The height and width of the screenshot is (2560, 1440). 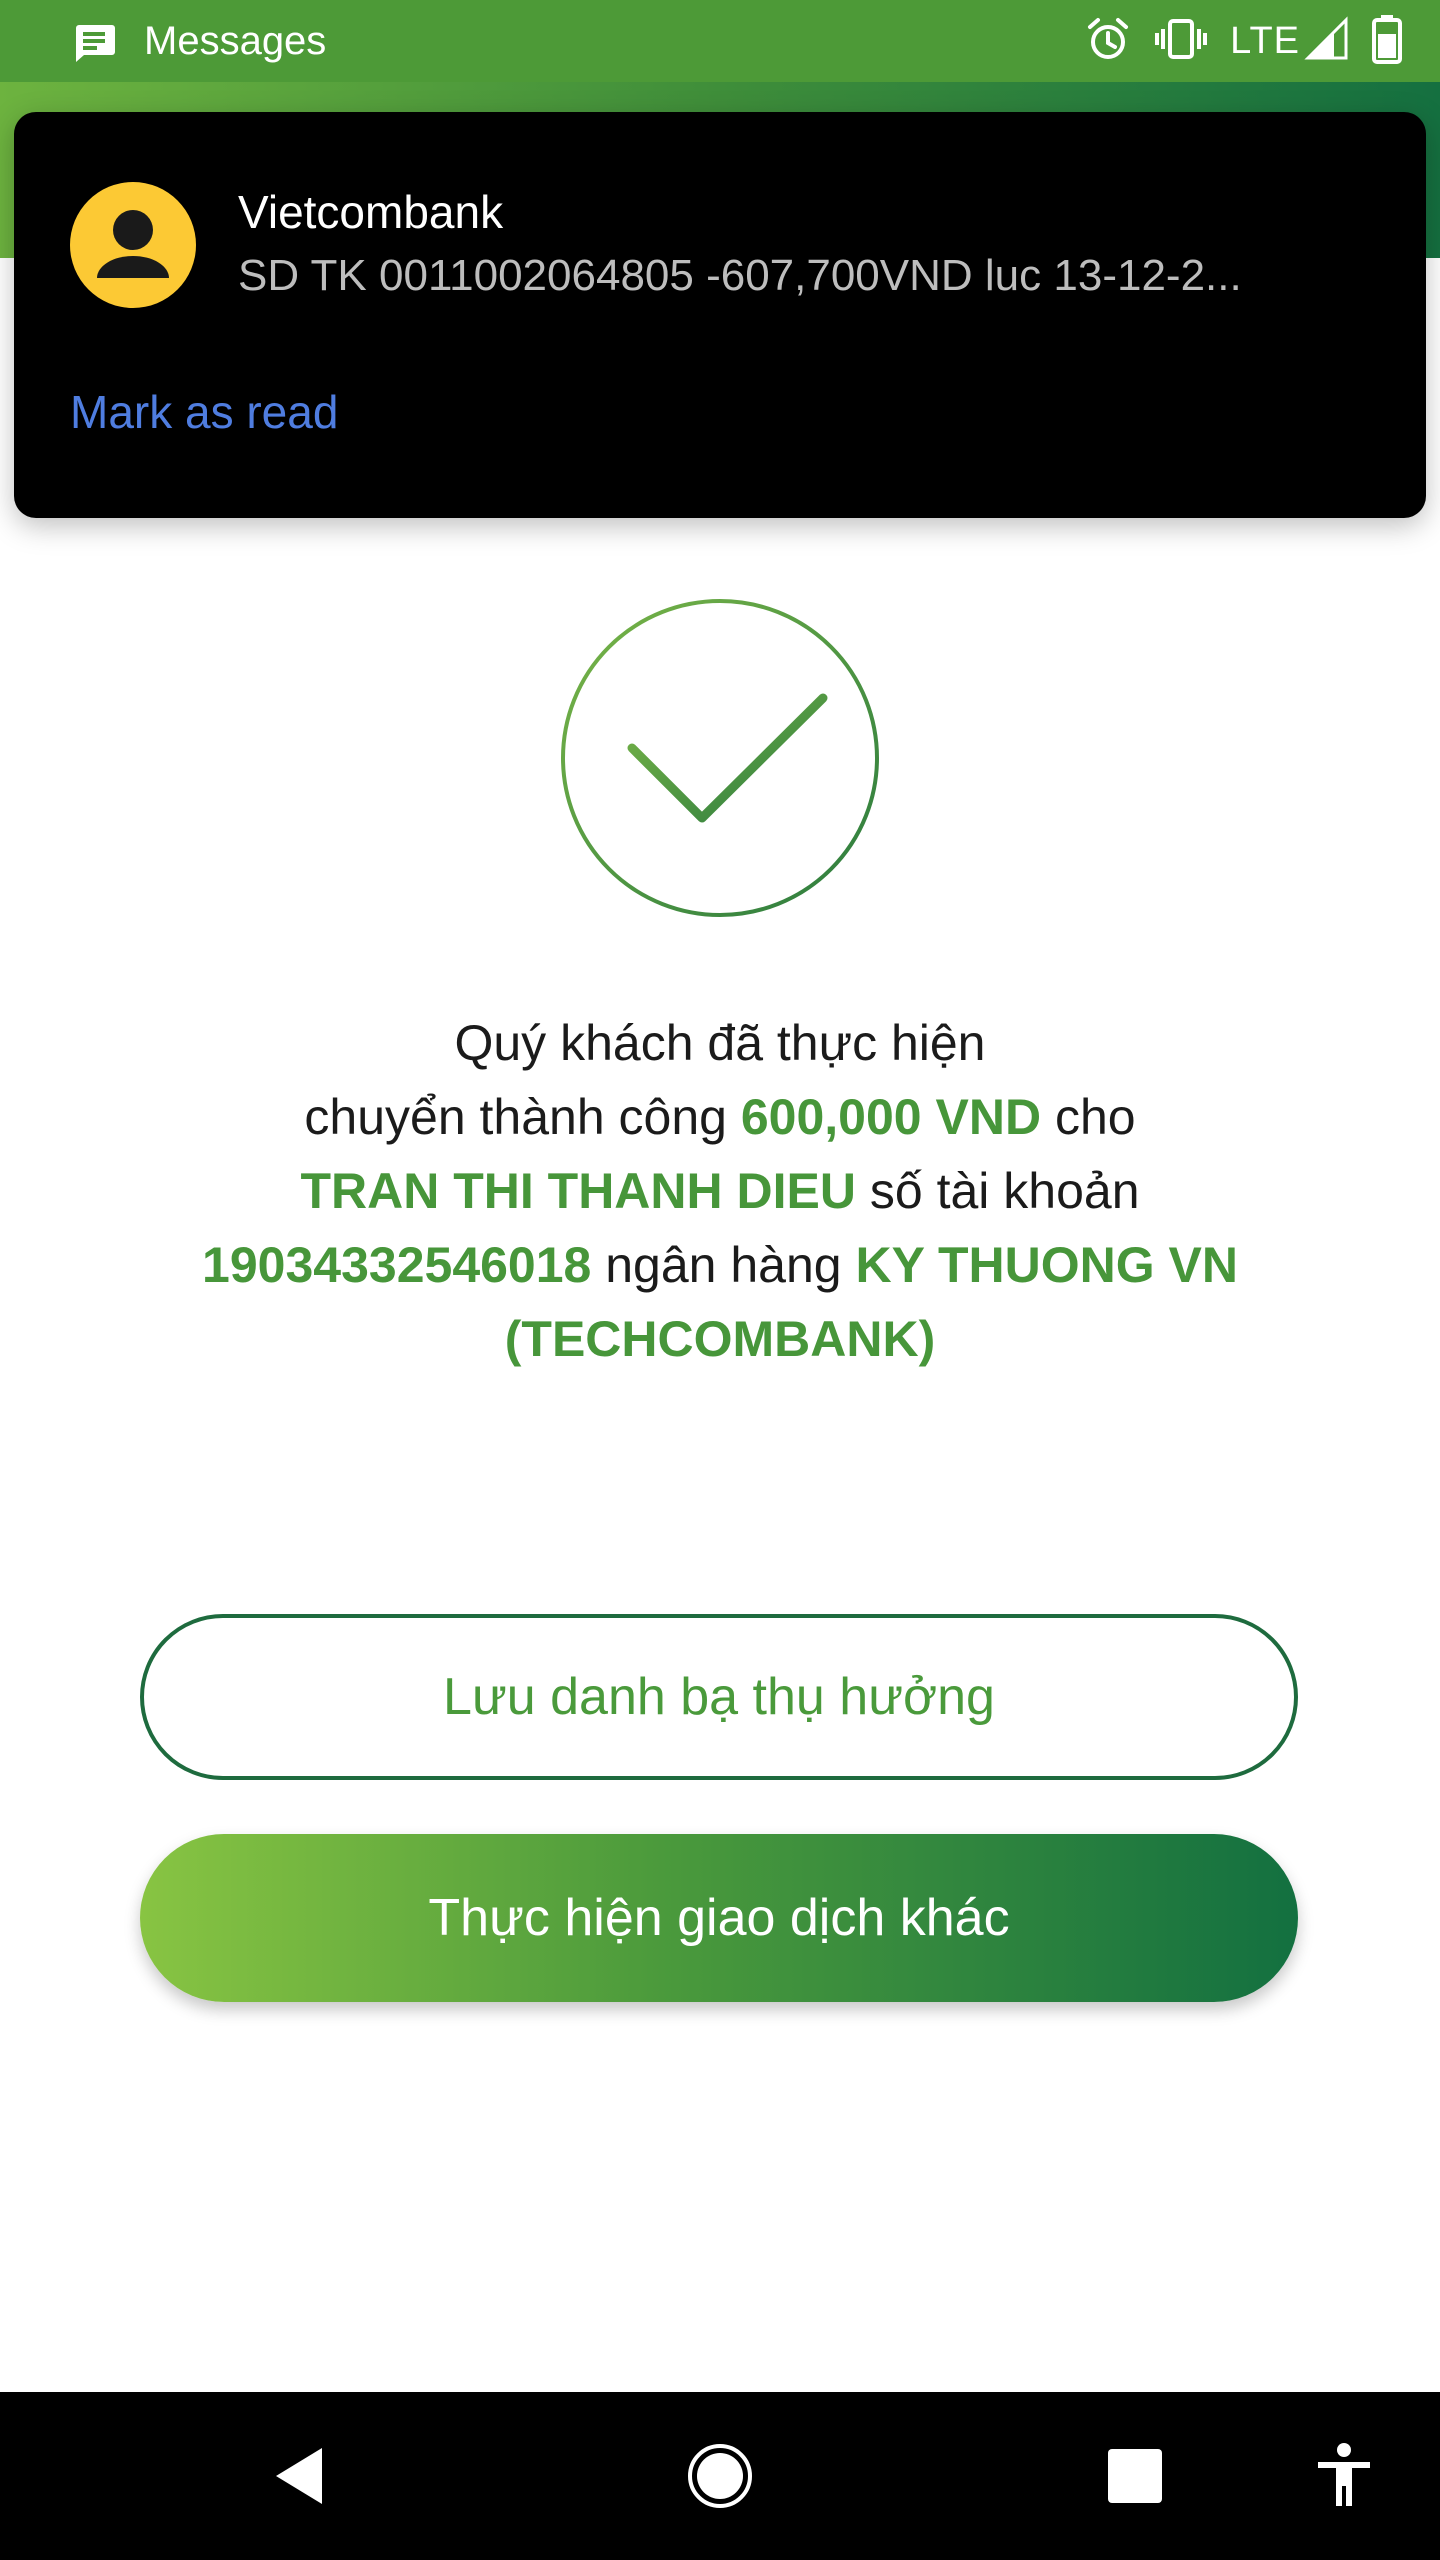 What do you see at coordinates (1344, 2476) in the screenshot?
I see `accessibility-icon` at bounding box center [1344, 2476].